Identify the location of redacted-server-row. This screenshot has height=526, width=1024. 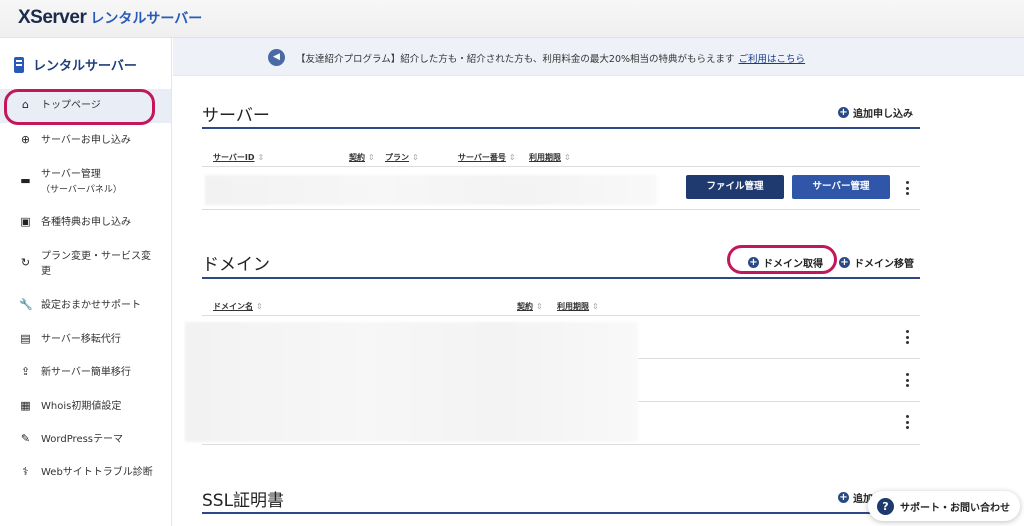
(431, 190).